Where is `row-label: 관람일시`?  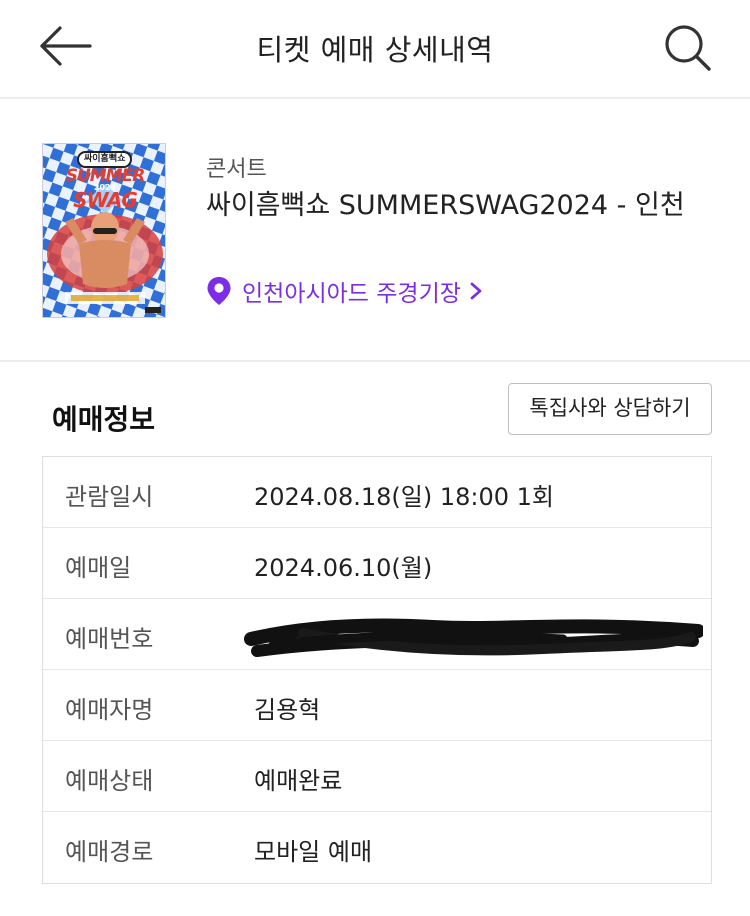 row-label: 관람일시 is located at coordinates (109, 497).